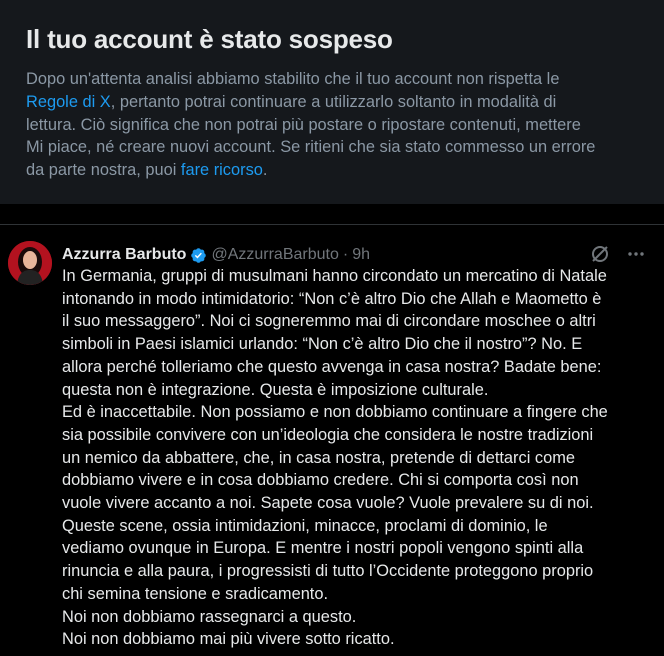  Describe the element at coordinates (195, 593) in the screenshot. I see `tweet-line: chi semina tensione e sradicamento.` at that location.